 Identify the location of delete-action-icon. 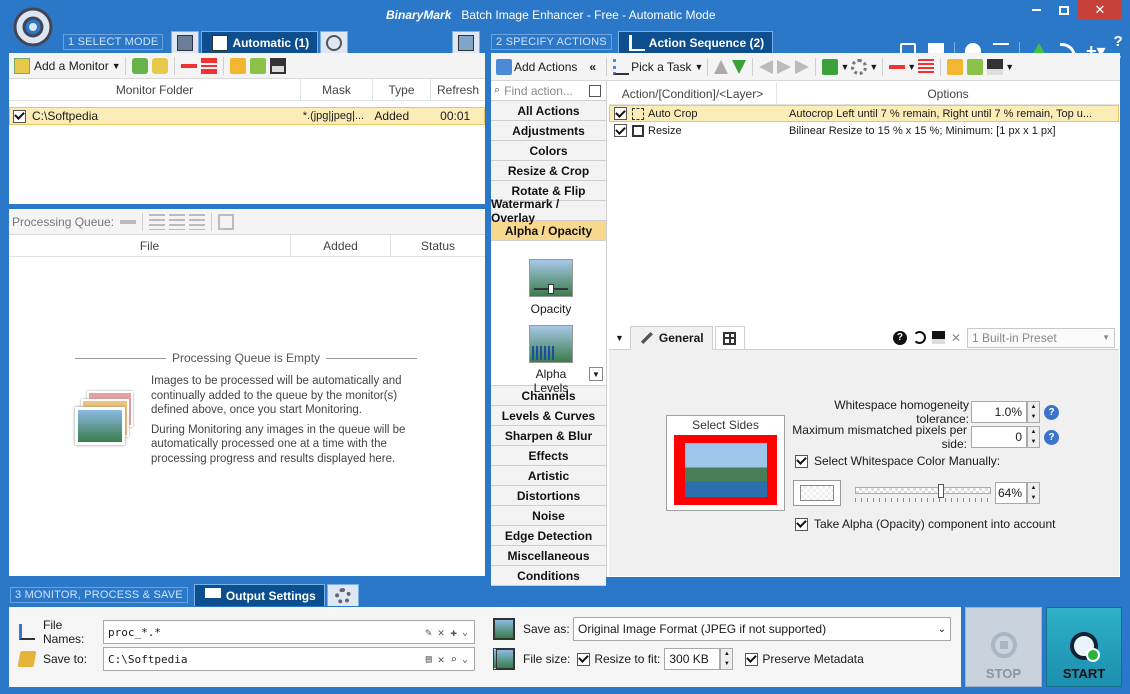
(897, 66).